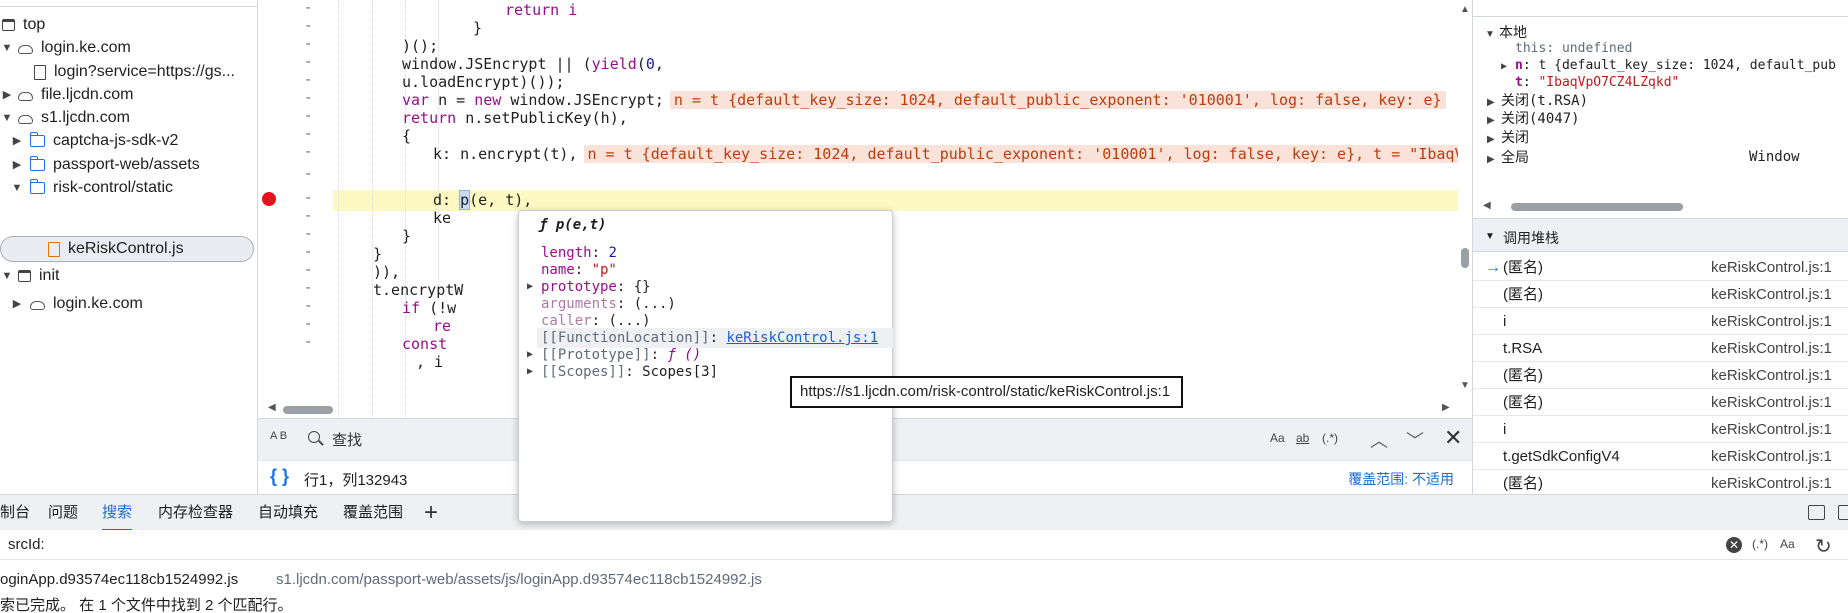 This screenshot has width=1848, height=613. What do you see at coordinates (338, 209) in the screenshot?
I see `indent-guide` at bounding box center [338, 209].